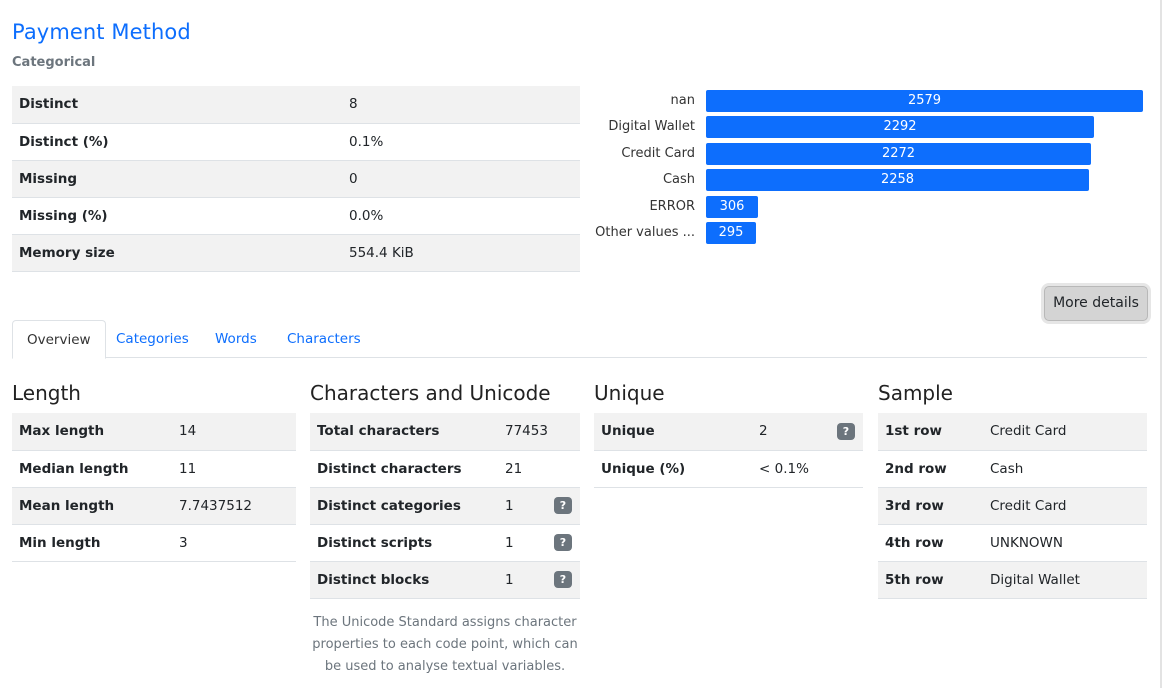 The image size is (1169, 688). I want to click on length-value: 11, so click(237, 469).